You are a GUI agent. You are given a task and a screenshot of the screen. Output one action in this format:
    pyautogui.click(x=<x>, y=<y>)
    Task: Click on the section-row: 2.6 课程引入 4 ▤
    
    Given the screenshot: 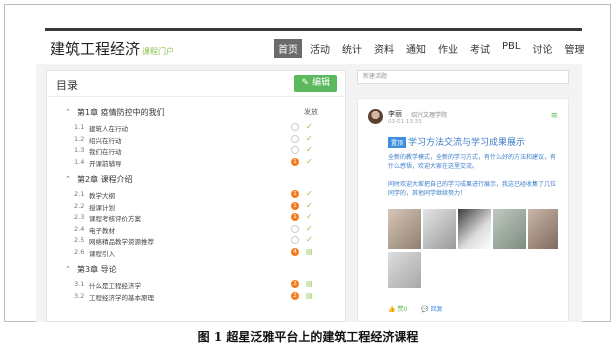 What is the action you would take?
    pyautogui.click(x=196, y=253)
    